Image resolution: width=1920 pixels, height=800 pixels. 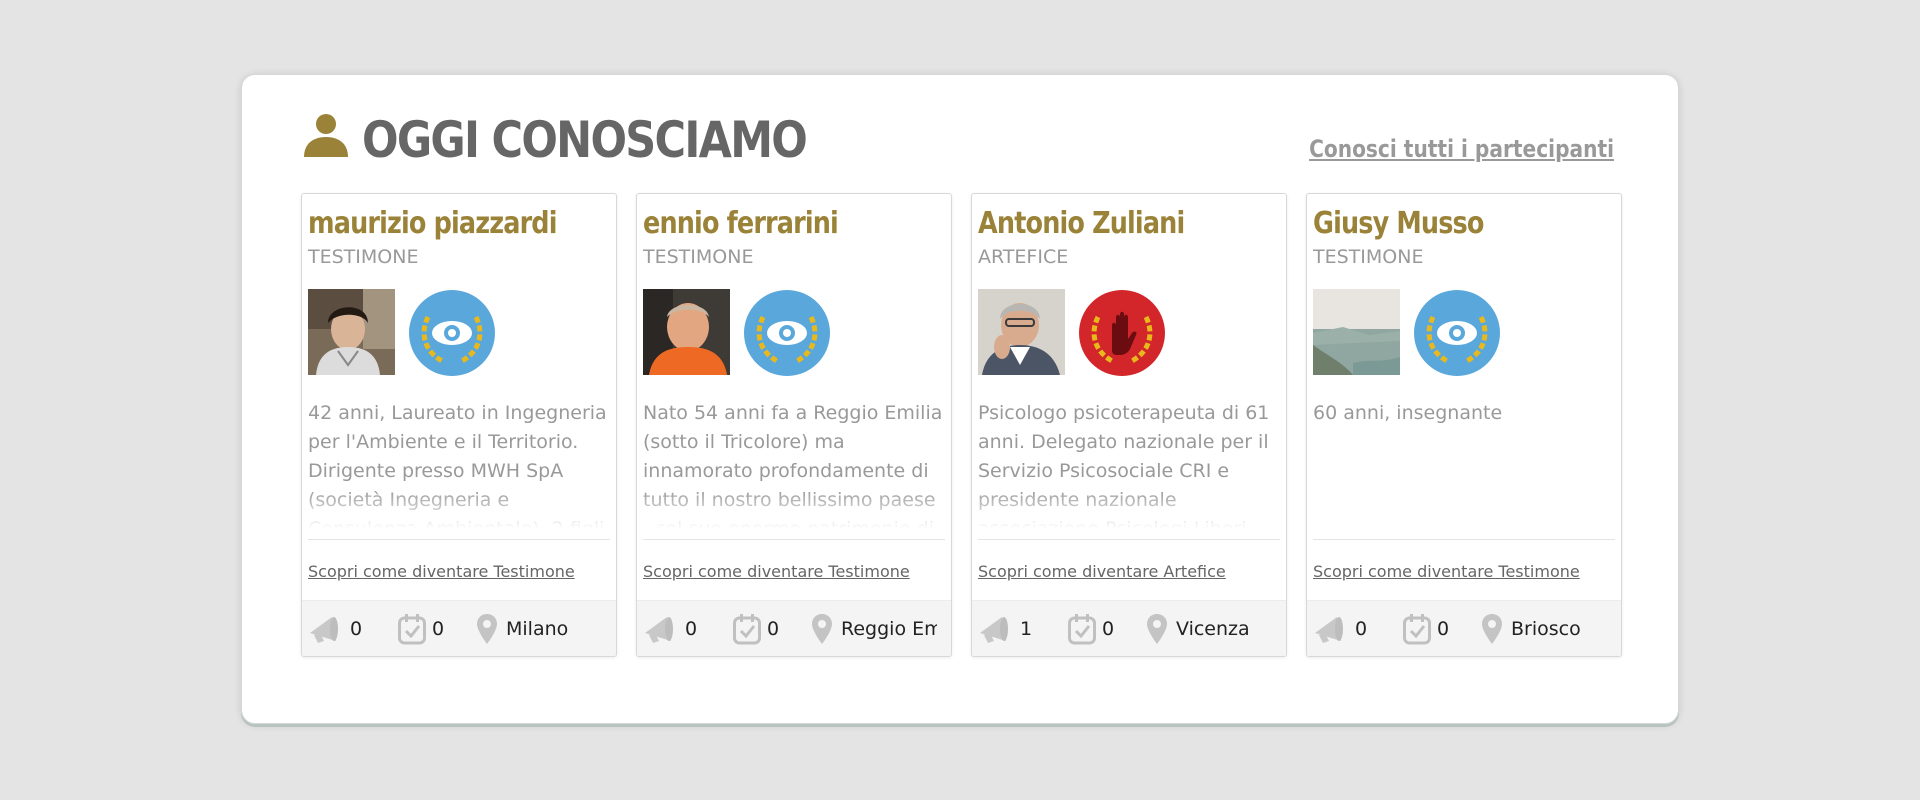 I want to click on location-name: Reggio Em, so click(x=889, y=629).